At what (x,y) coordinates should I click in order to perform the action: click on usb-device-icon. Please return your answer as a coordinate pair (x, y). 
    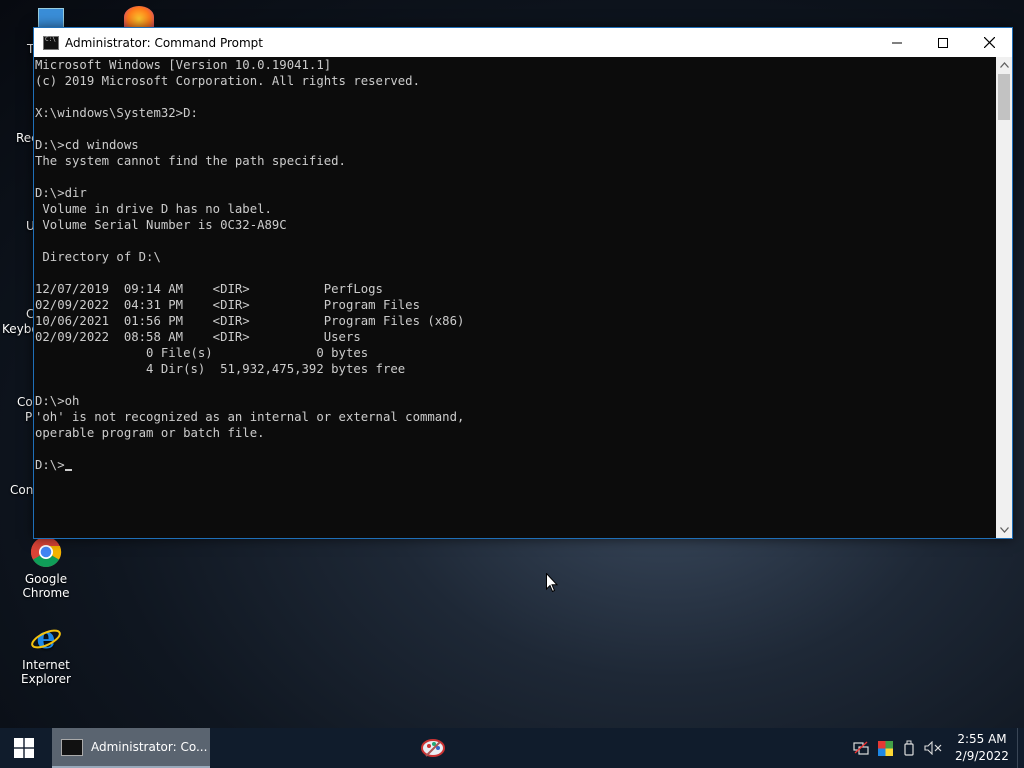
    Looking at the image, I should click on (909, 748).